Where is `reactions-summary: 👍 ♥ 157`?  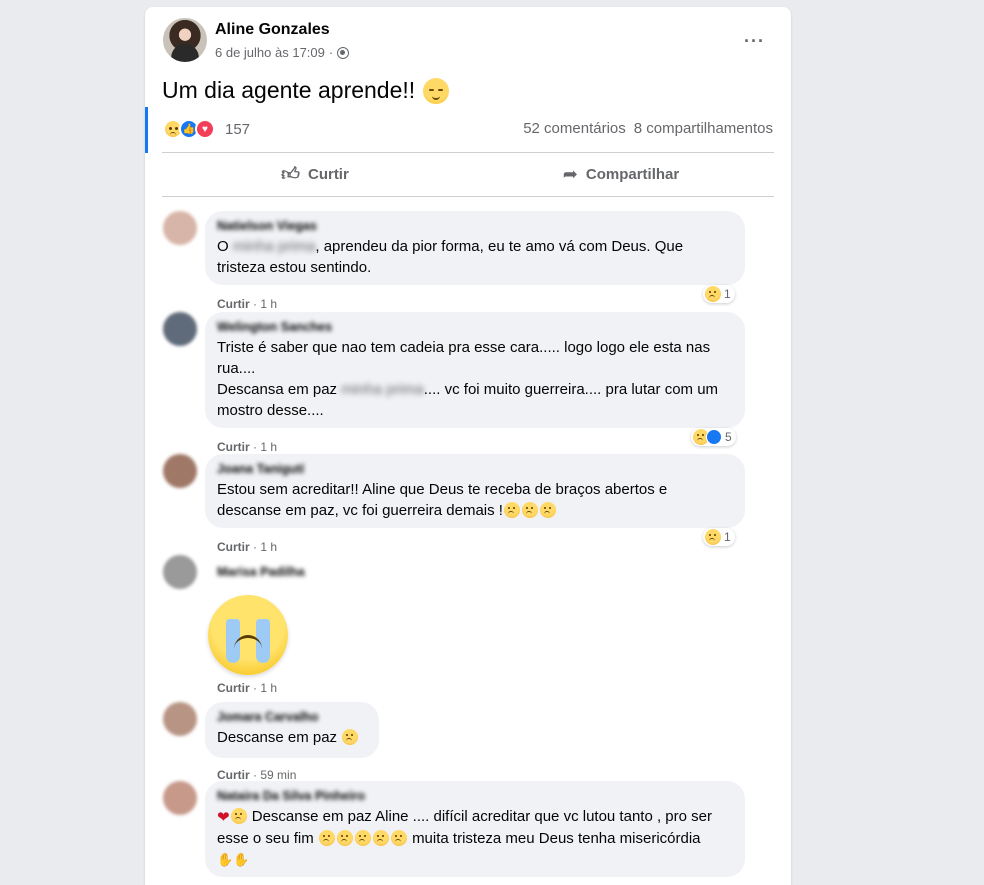 reactions-summary: 👍 ♥ 157 is located at coordinates (206, 129).